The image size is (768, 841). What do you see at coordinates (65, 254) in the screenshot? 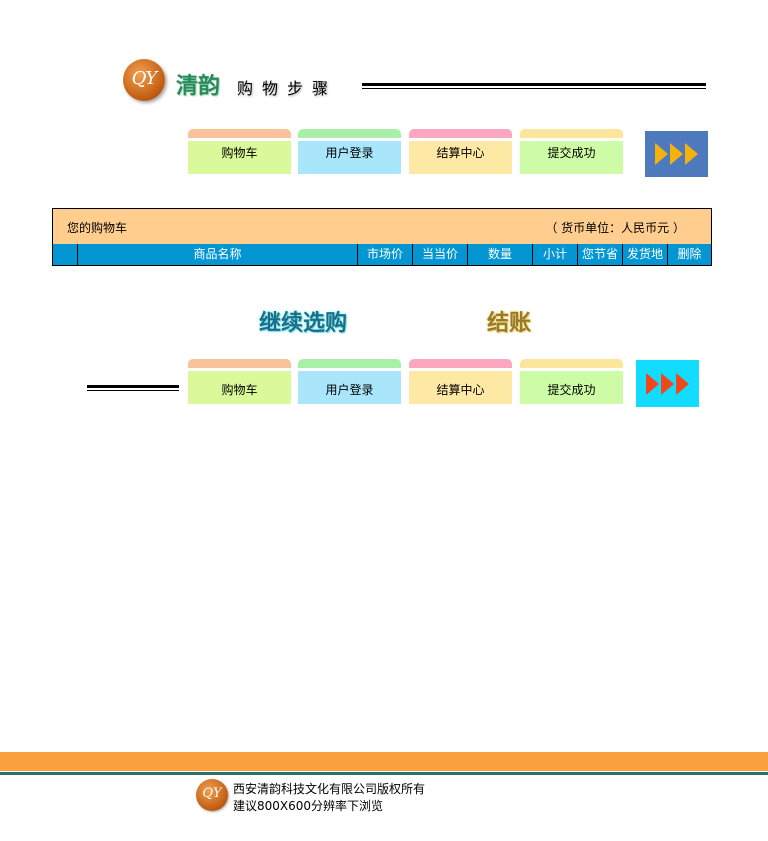
I see `col-select` at bounding box center [65, 254].